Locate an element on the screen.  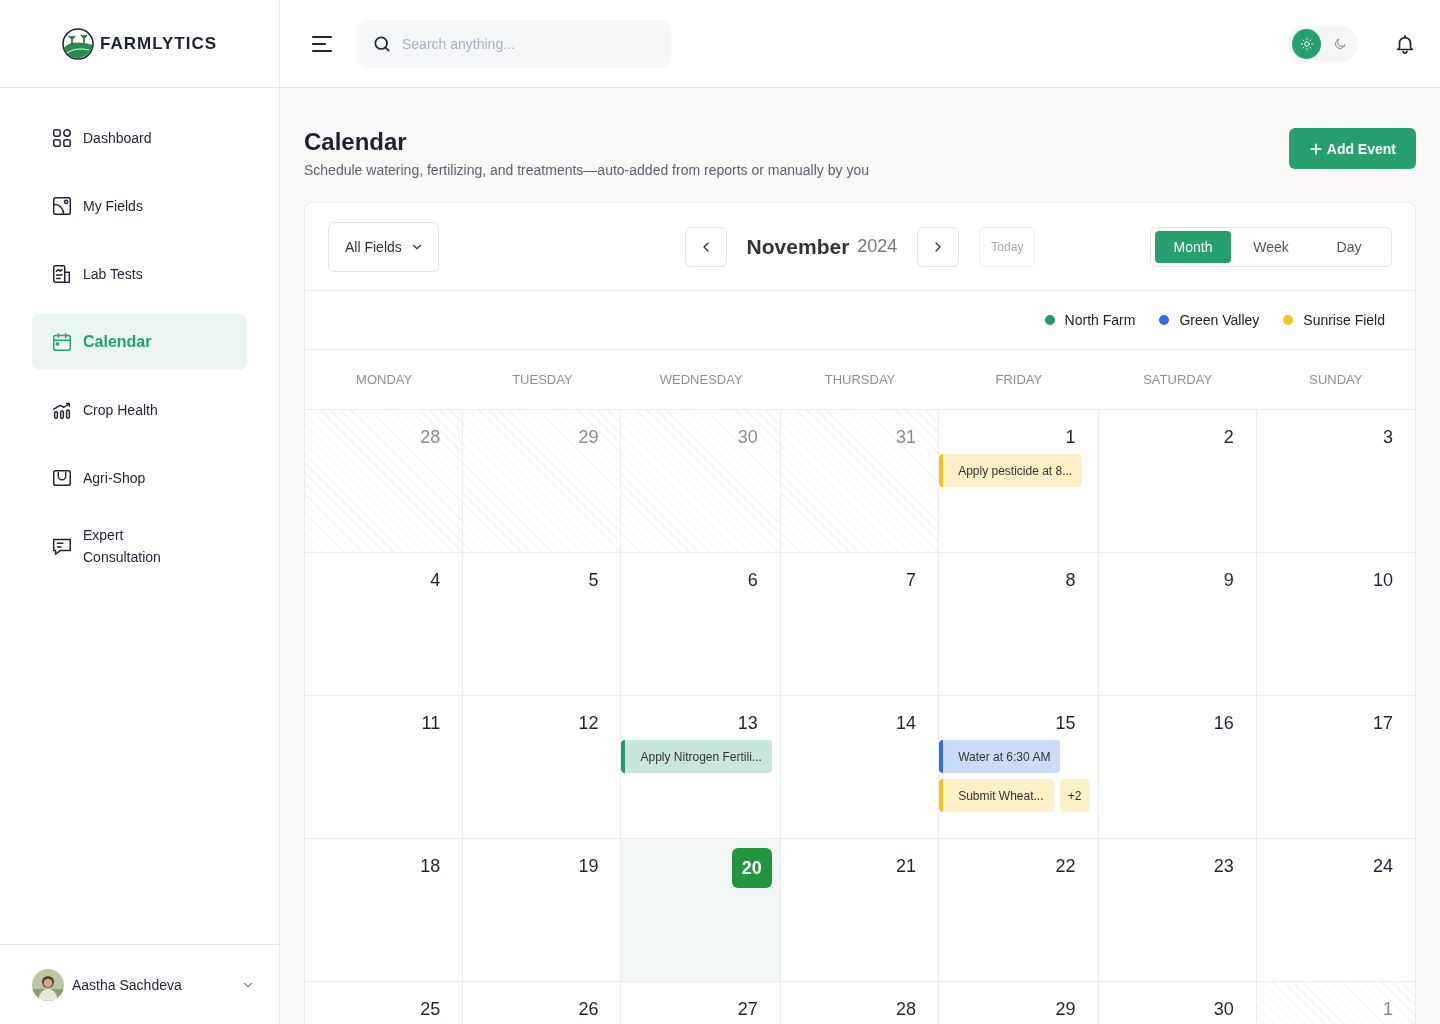
day-number: 25 is located at coordinates (430, 1009).